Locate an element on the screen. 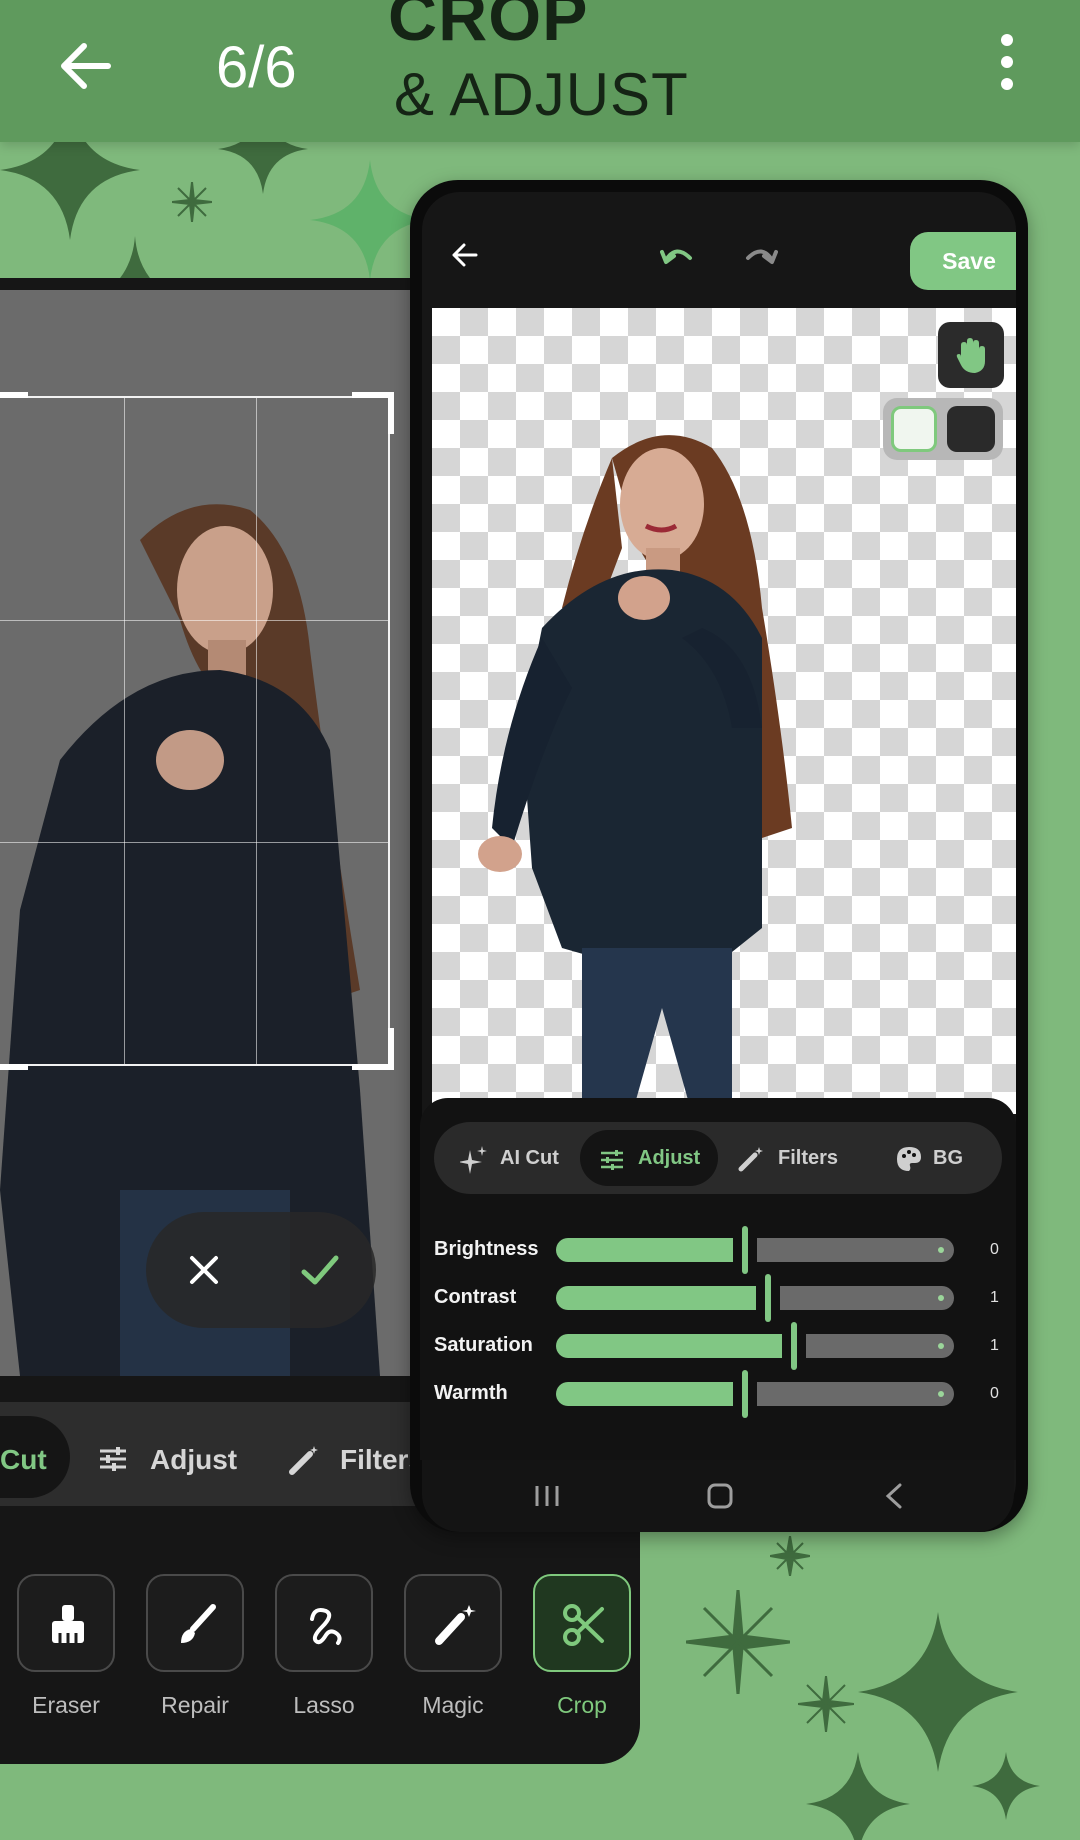 The width and height of the screenshot is (1080, 1840). undo-icon is located at coordinates (677, 256).